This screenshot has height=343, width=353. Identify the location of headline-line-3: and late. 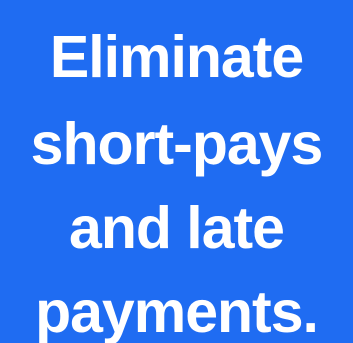
(177, 228).